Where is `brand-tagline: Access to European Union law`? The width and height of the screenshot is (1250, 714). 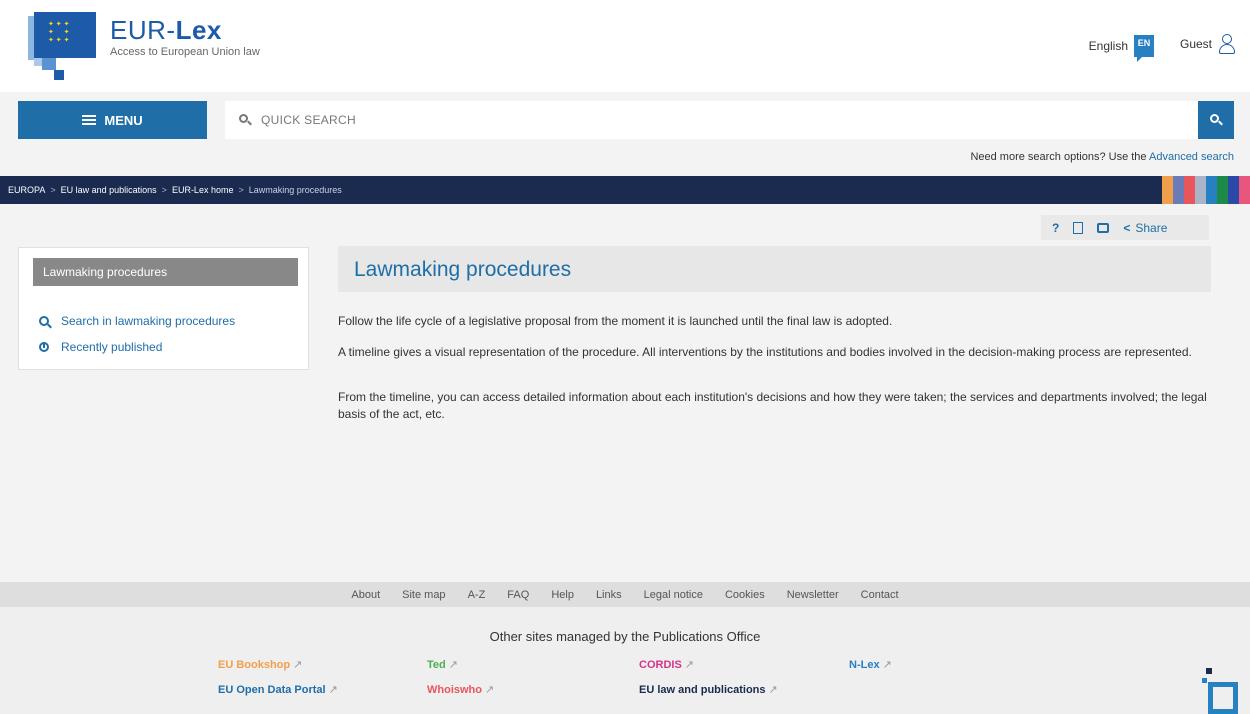 brand-tagline: Access to European Union law is located at coordinates (185, 52).